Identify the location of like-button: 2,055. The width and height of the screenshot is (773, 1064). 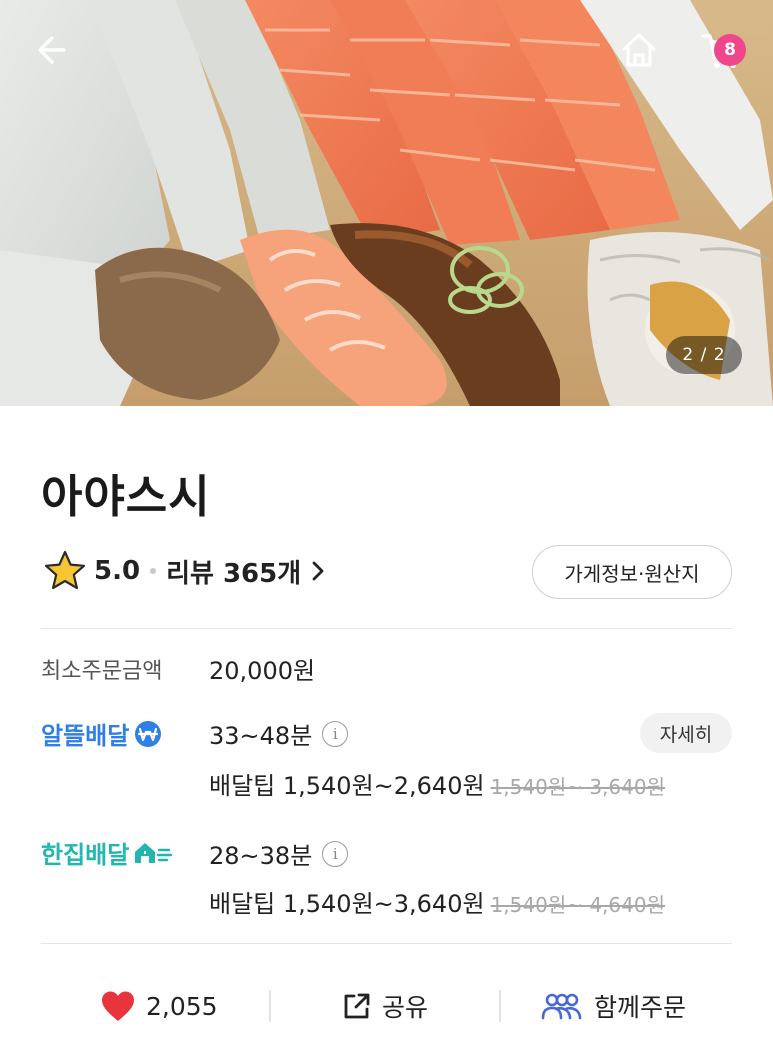
(159, 1006).